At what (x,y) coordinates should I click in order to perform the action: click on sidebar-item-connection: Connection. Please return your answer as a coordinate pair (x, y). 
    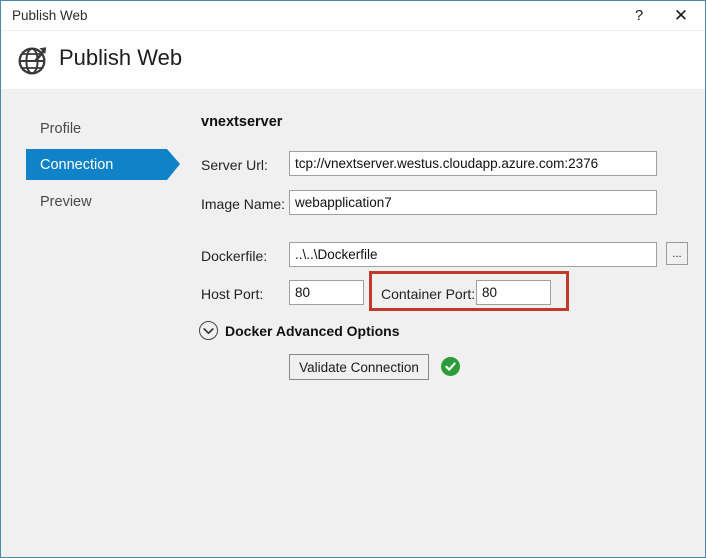
    Looking at the image, I should click on (96, 164).